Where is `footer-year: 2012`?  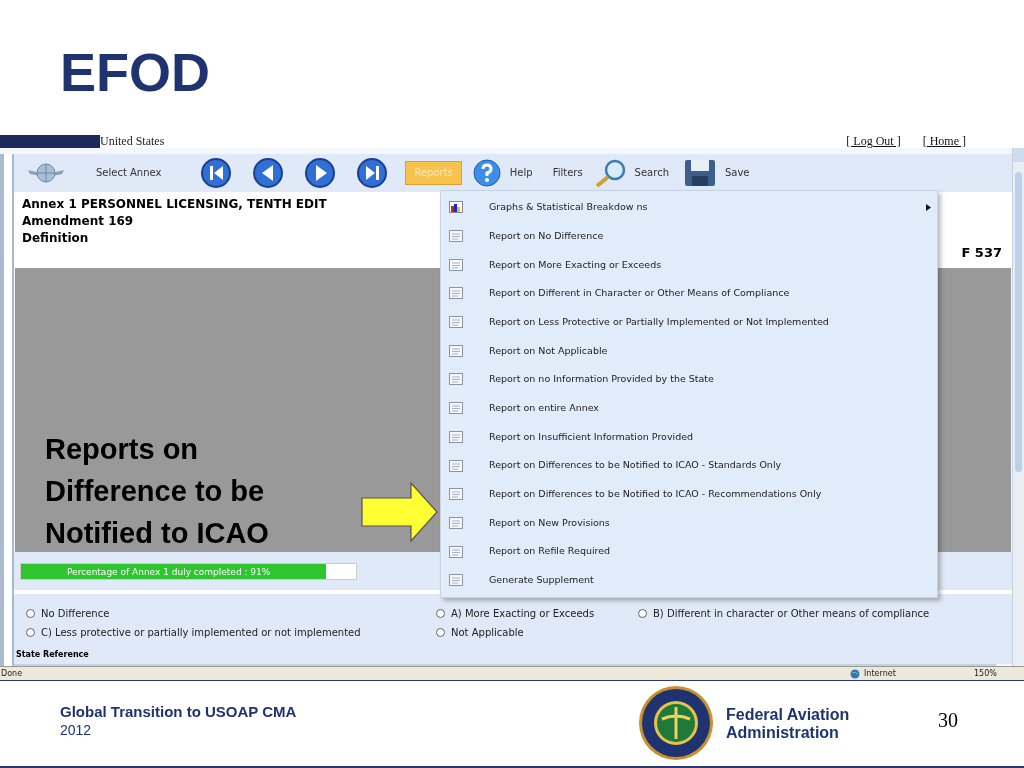 footer-year: 2012 is located at coordinates (76, 730).